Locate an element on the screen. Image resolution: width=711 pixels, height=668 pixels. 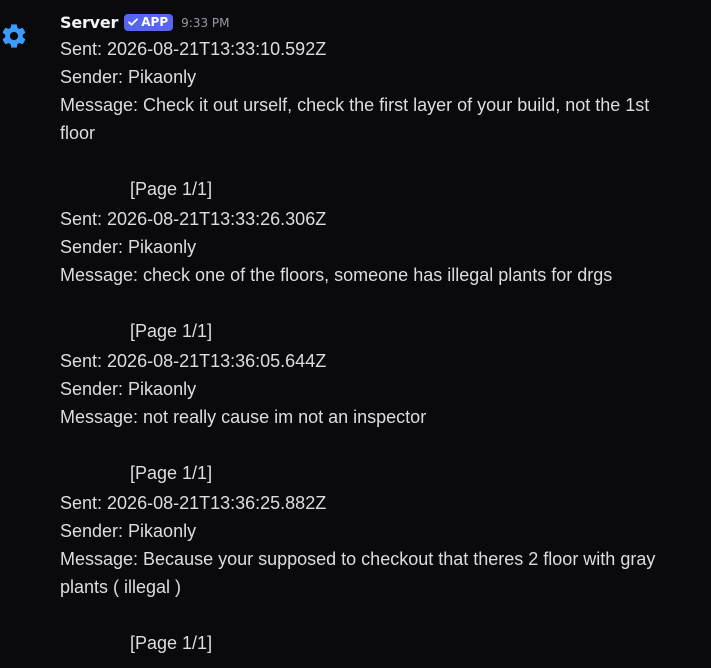
app-badge: APP is located at coordinates (149, 22).